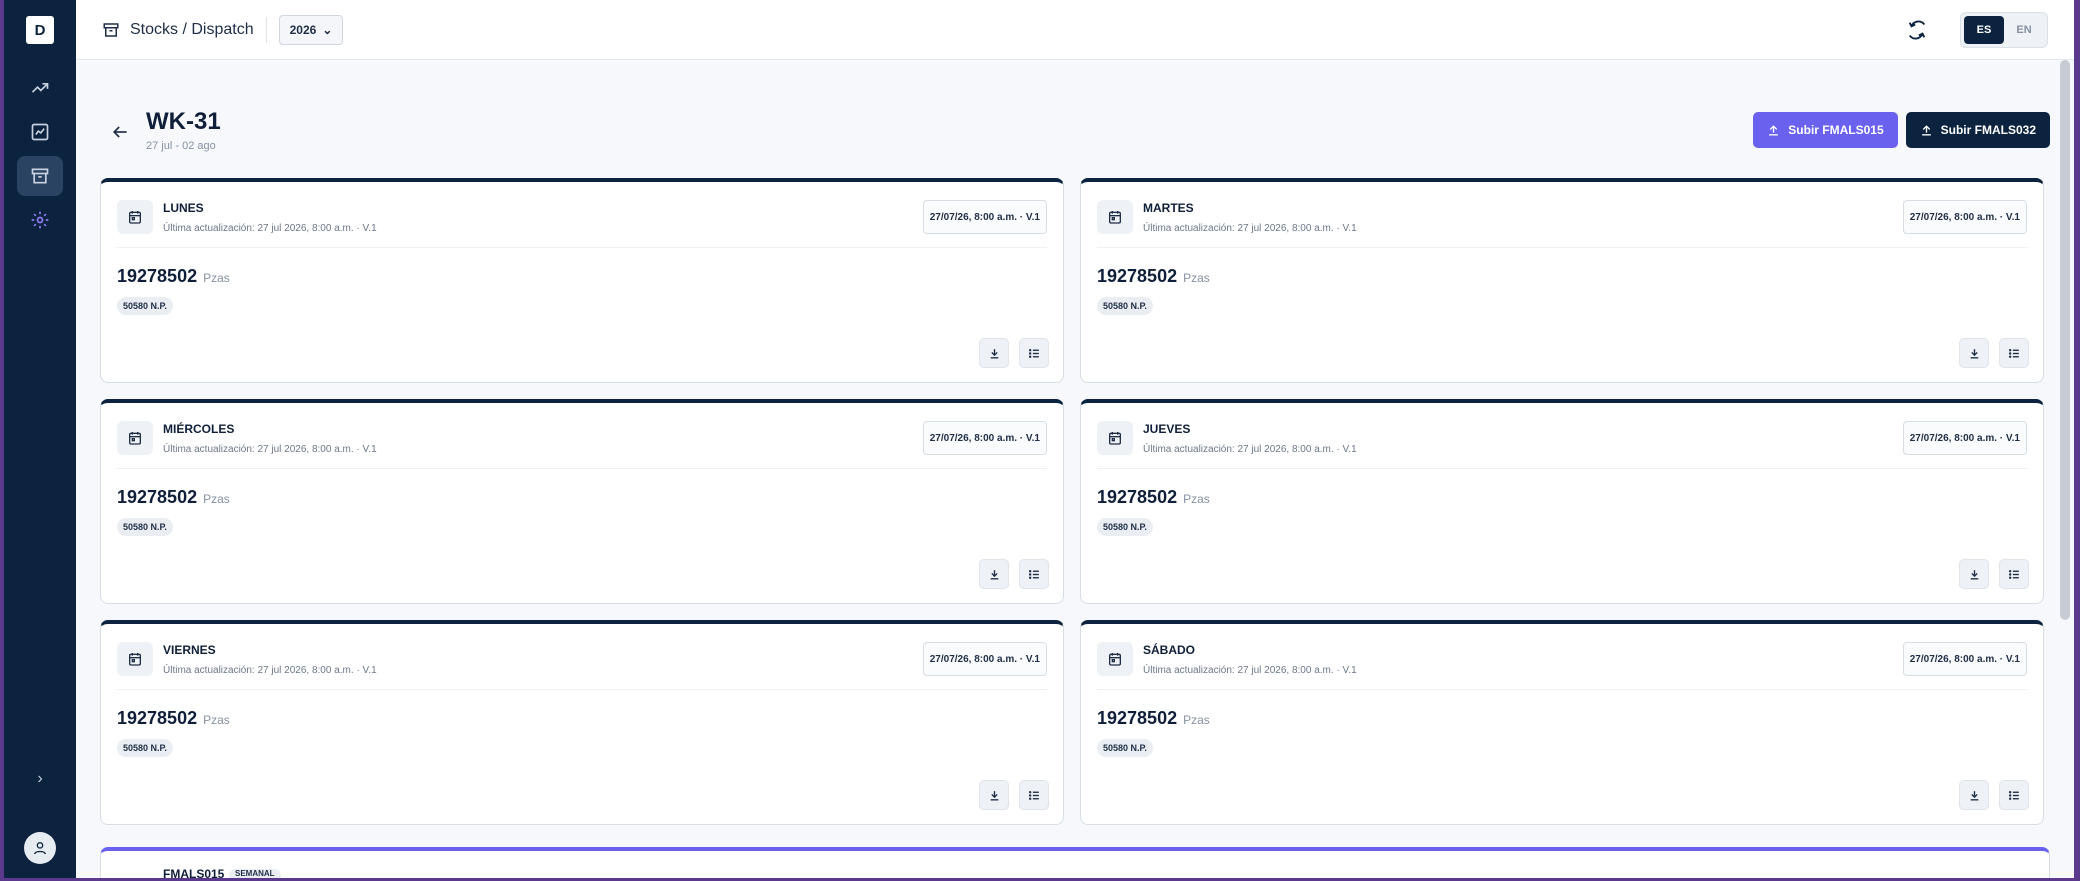  What do you see at coordinates (1901, 130) in the screenshot?
I see `upload-actions: Subir FMALS015 Subir FMALS032` at bounding box center [1901, 130].